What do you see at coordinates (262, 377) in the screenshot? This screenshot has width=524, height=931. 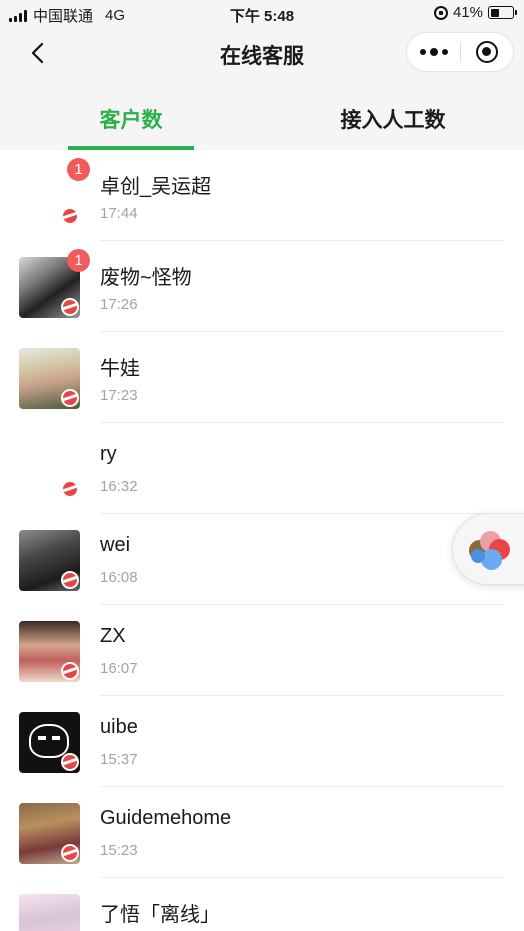 I see `list-item: 牛娃 17:23` at bounding box center [262, 377].